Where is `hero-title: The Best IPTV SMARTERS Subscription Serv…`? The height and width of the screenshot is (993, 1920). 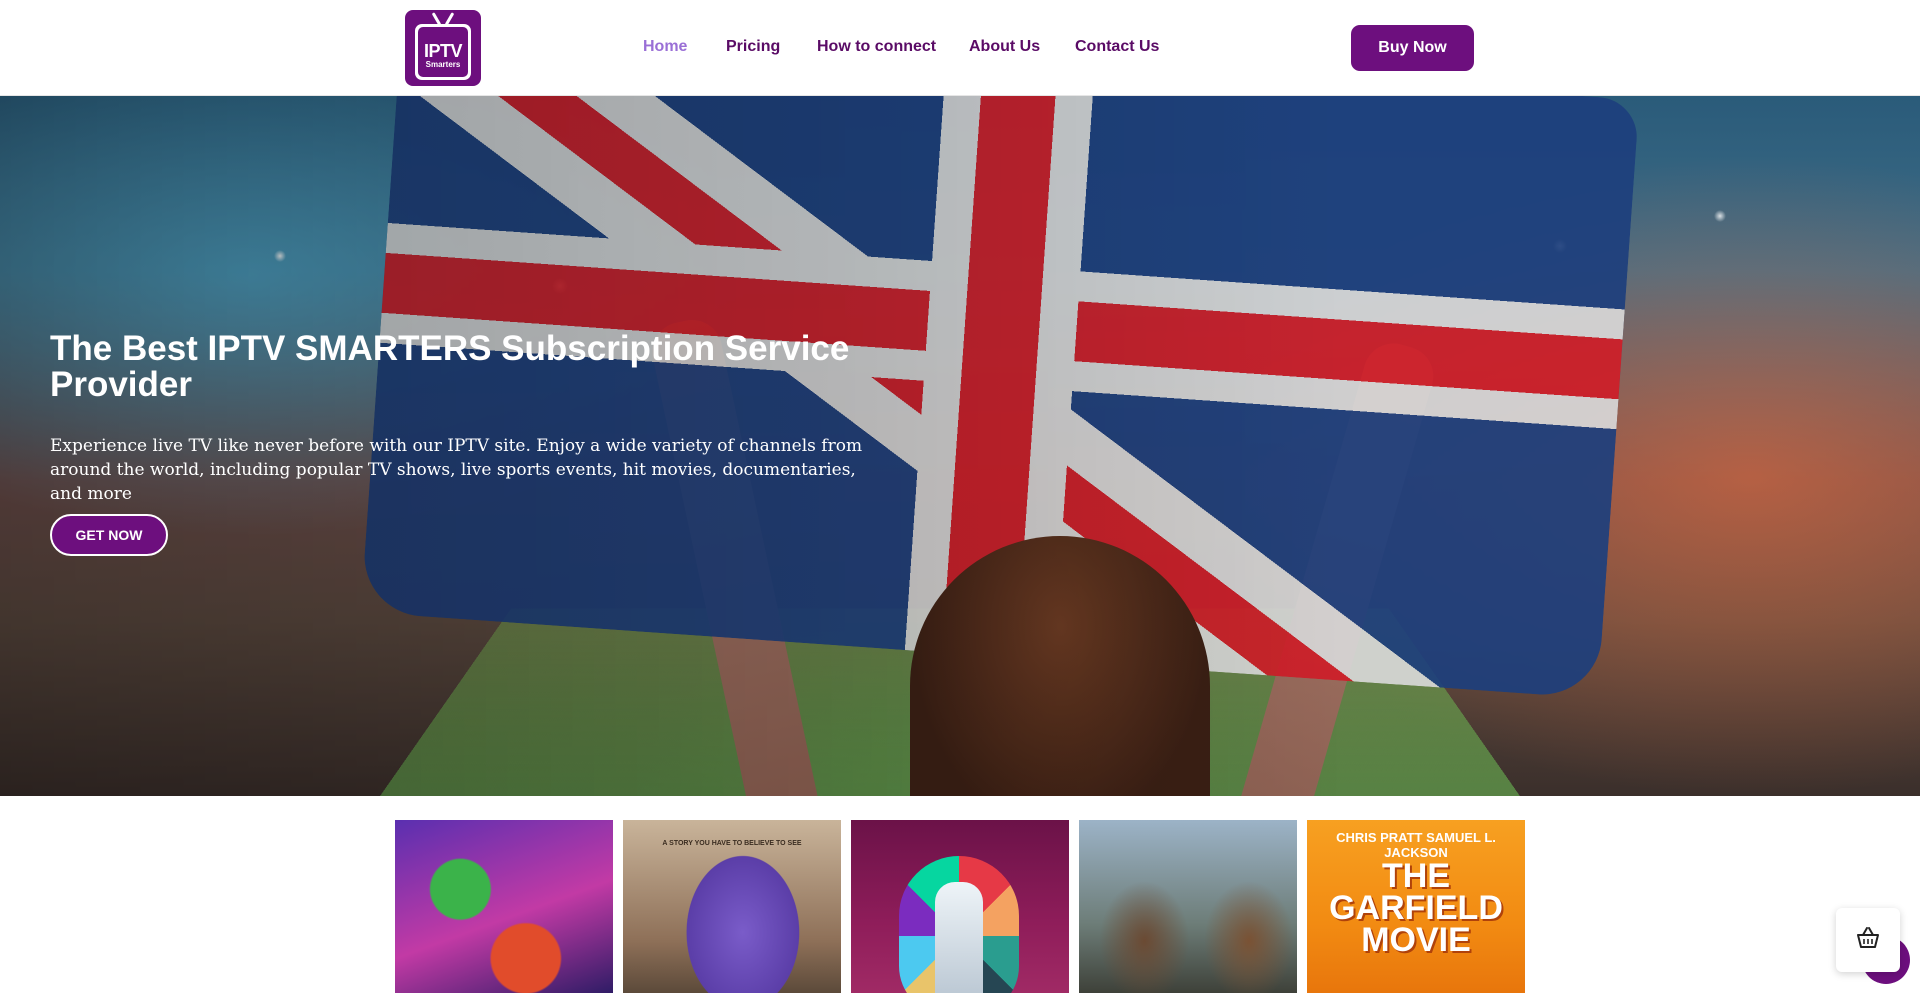 hero-title: The Best IPTV SMARTERS Subscription Serv… is located at coordinates (450, 366).